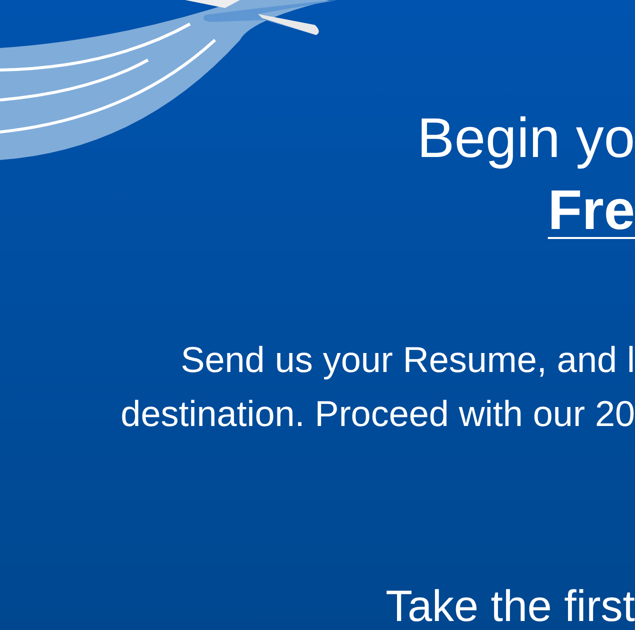 The height and width of the screenshot is (630, 635). I want to click on hero-subheading: Fre, so click(591, 210).